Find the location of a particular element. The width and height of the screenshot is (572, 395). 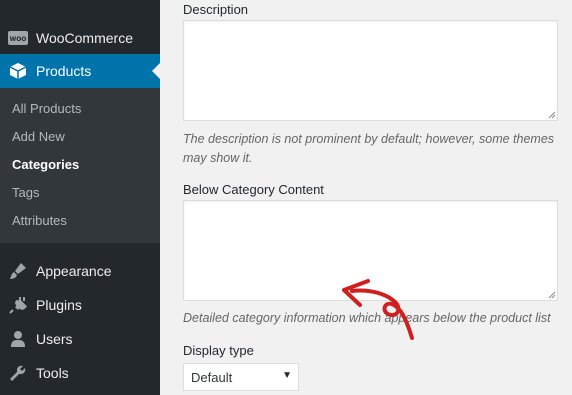

menu-plugins-label: Plugins is located at coordinates (59, 305).